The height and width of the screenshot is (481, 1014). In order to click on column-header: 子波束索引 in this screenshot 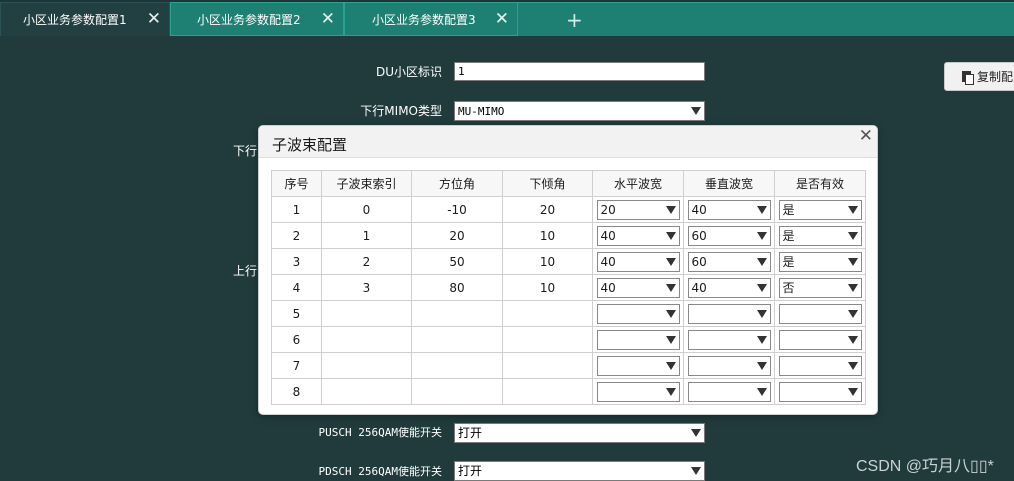, I will do `click(366, 183)`.